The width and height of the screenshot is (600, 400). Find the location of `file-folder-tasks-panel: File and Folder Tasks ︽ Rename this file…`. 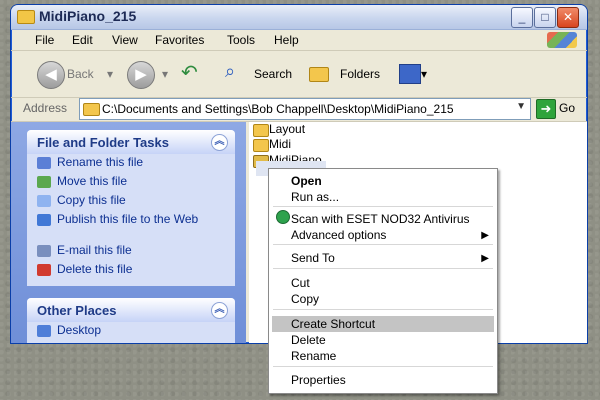

file-folder-tasks-panel: File and Folder Tasks ︽ Rename this file… is located at coordinates (131, 208).